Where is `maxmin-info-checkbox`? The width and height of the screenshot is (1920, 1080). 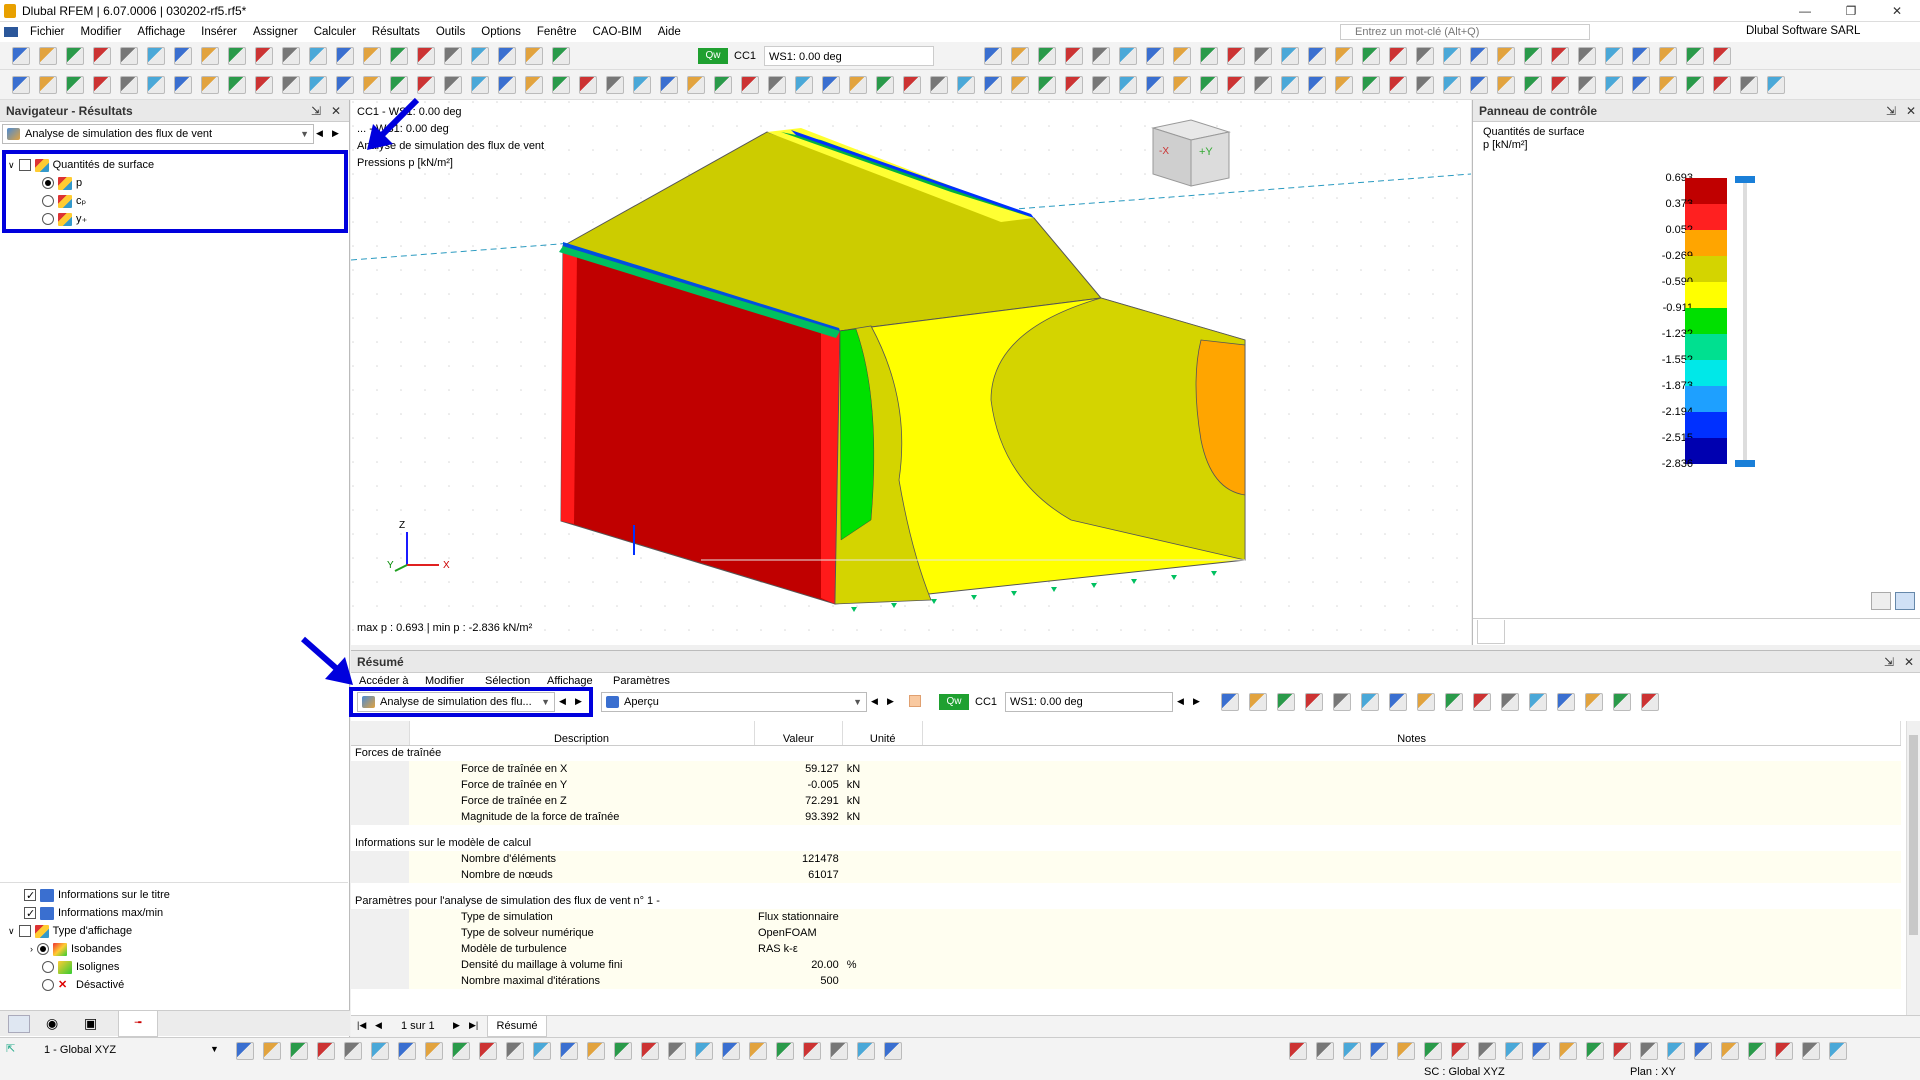
maxmin-info-checkbox is located at coordinates (30, 914).